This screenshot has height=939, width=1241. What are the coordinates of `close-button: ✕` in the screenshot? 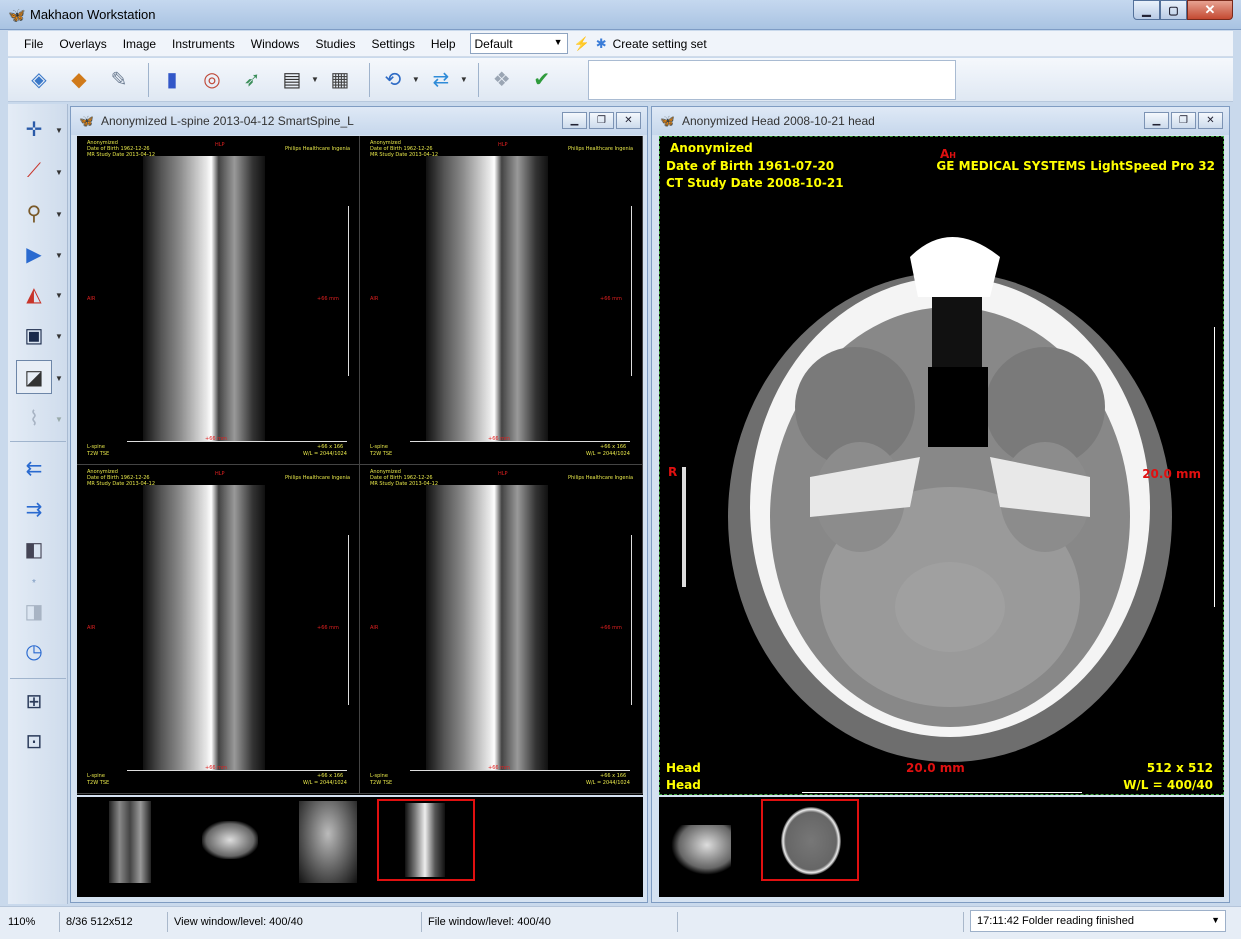 It's located at (1210, 10).